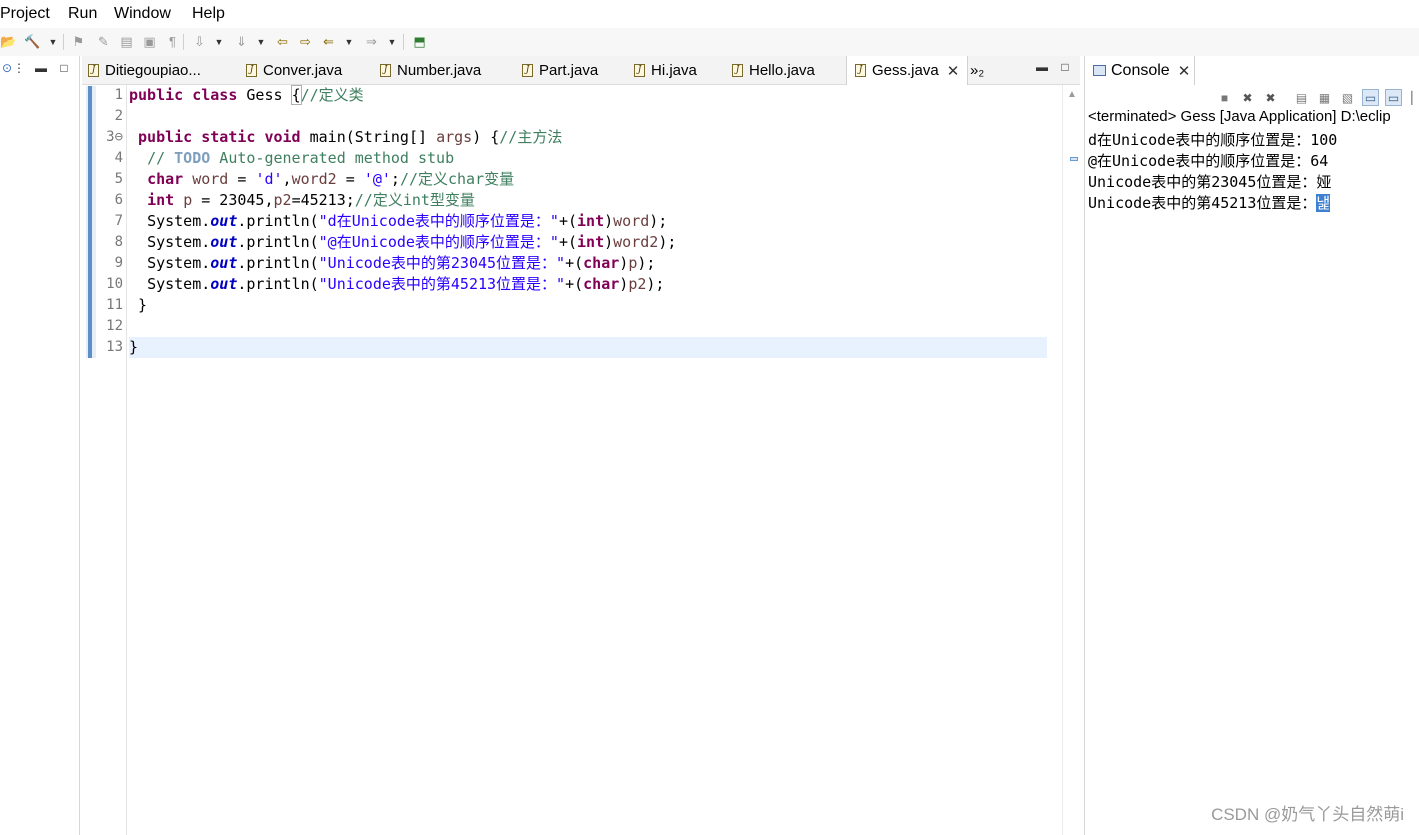 This screenshot has height=835, width=1419. Describe the element at coordinates (294, 70) in the screenshot. I see `tab-conver: J Conver.java` at that location.